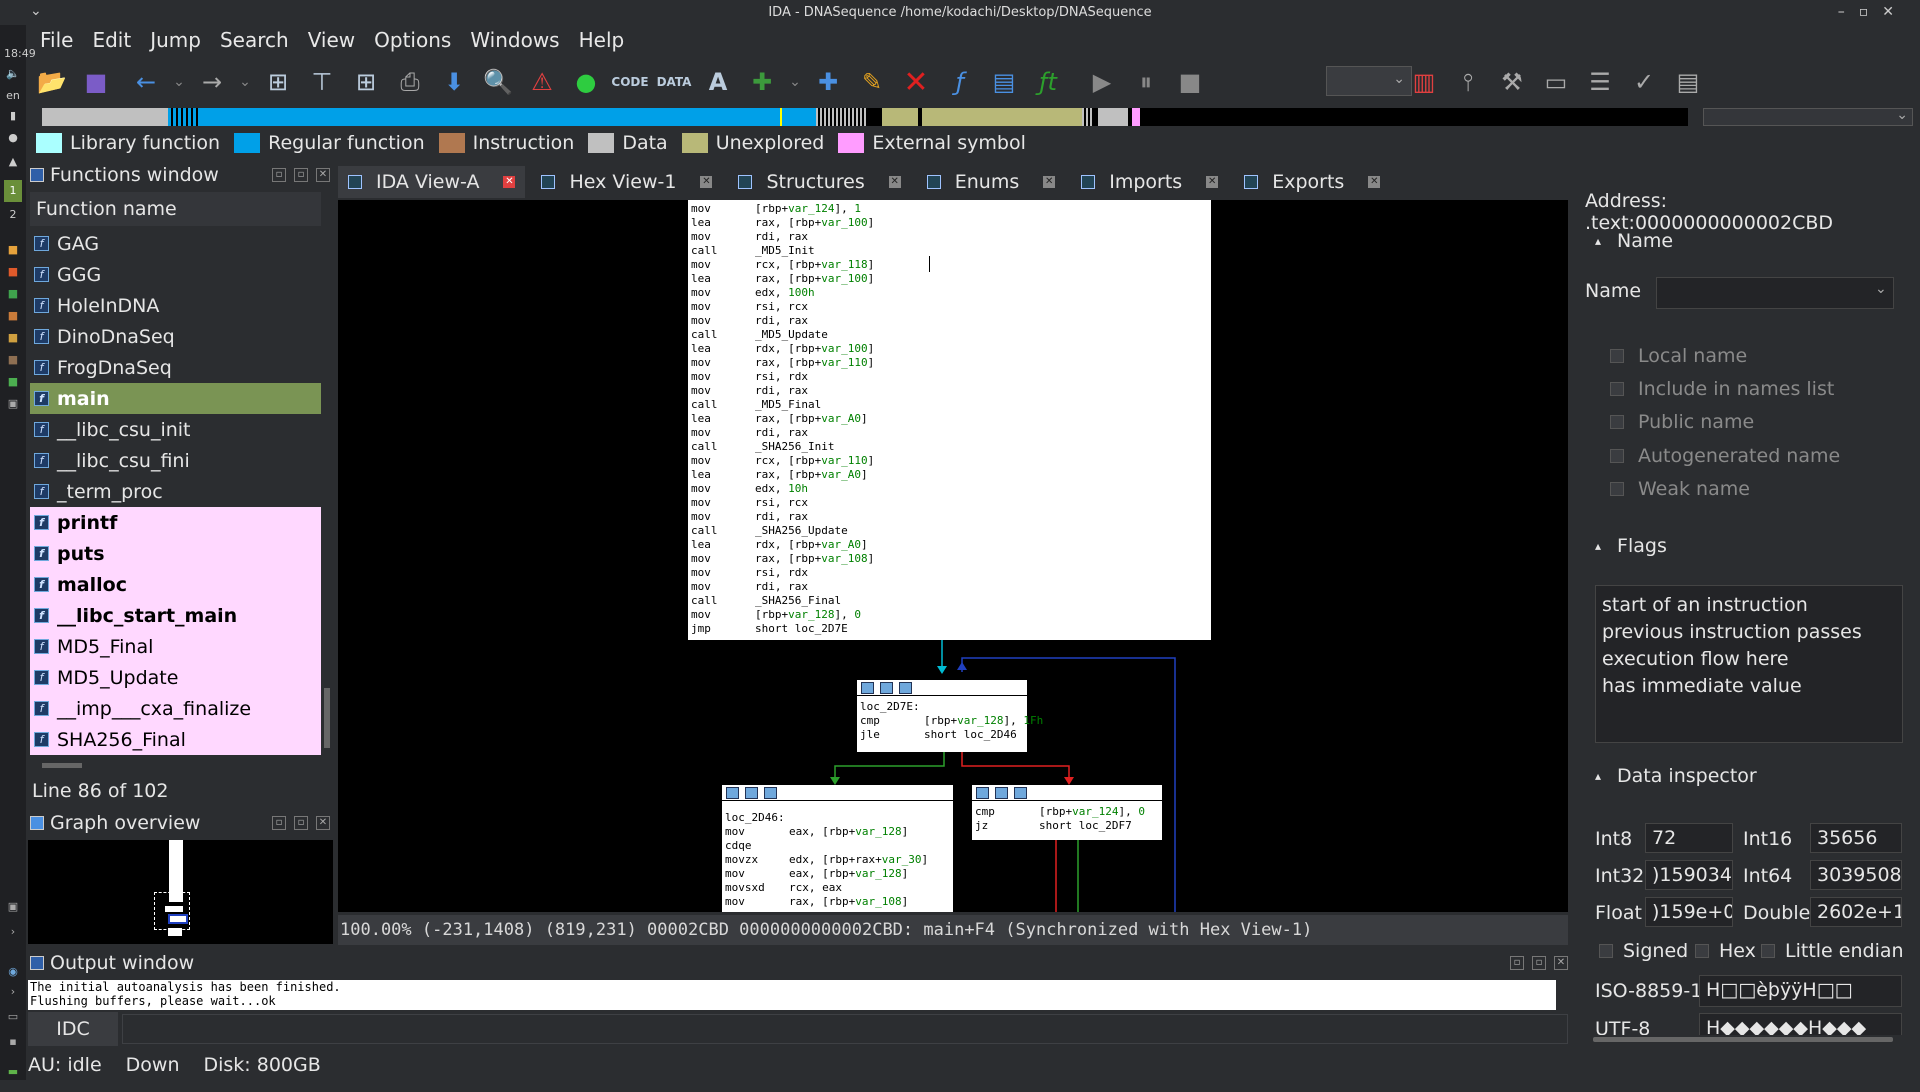  Describe the element at coordinates (949, 601) in the screenshot. I see `disasm-line: call _SHA256_Final` at that location.